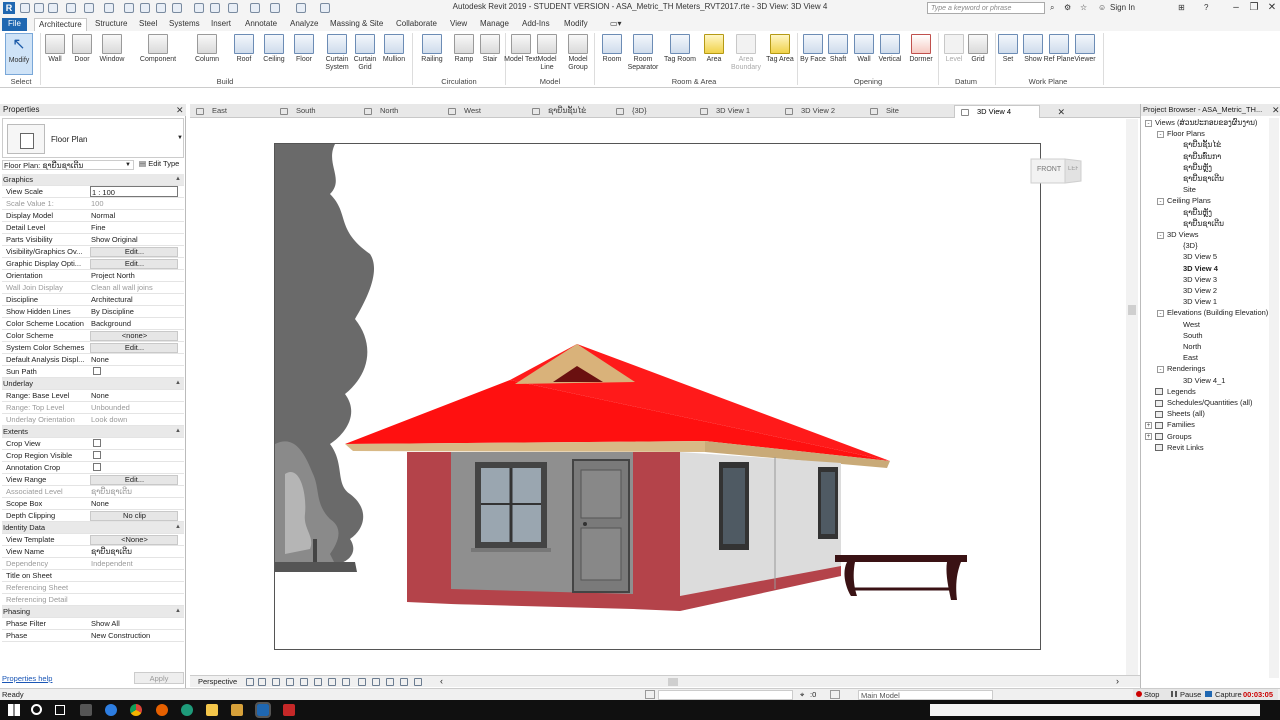  What do you see at coordinates (1085, 48) in the screenshot?
I see `viewer-button: Viewer` at bounding box center [1085, 48].